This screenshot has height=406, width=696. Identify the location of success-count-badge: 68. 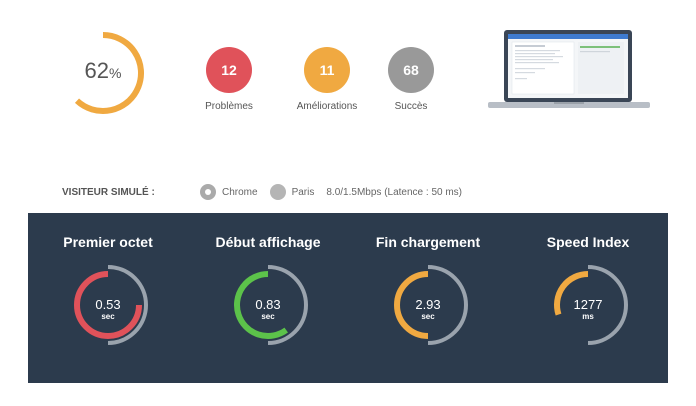
(411, 70).